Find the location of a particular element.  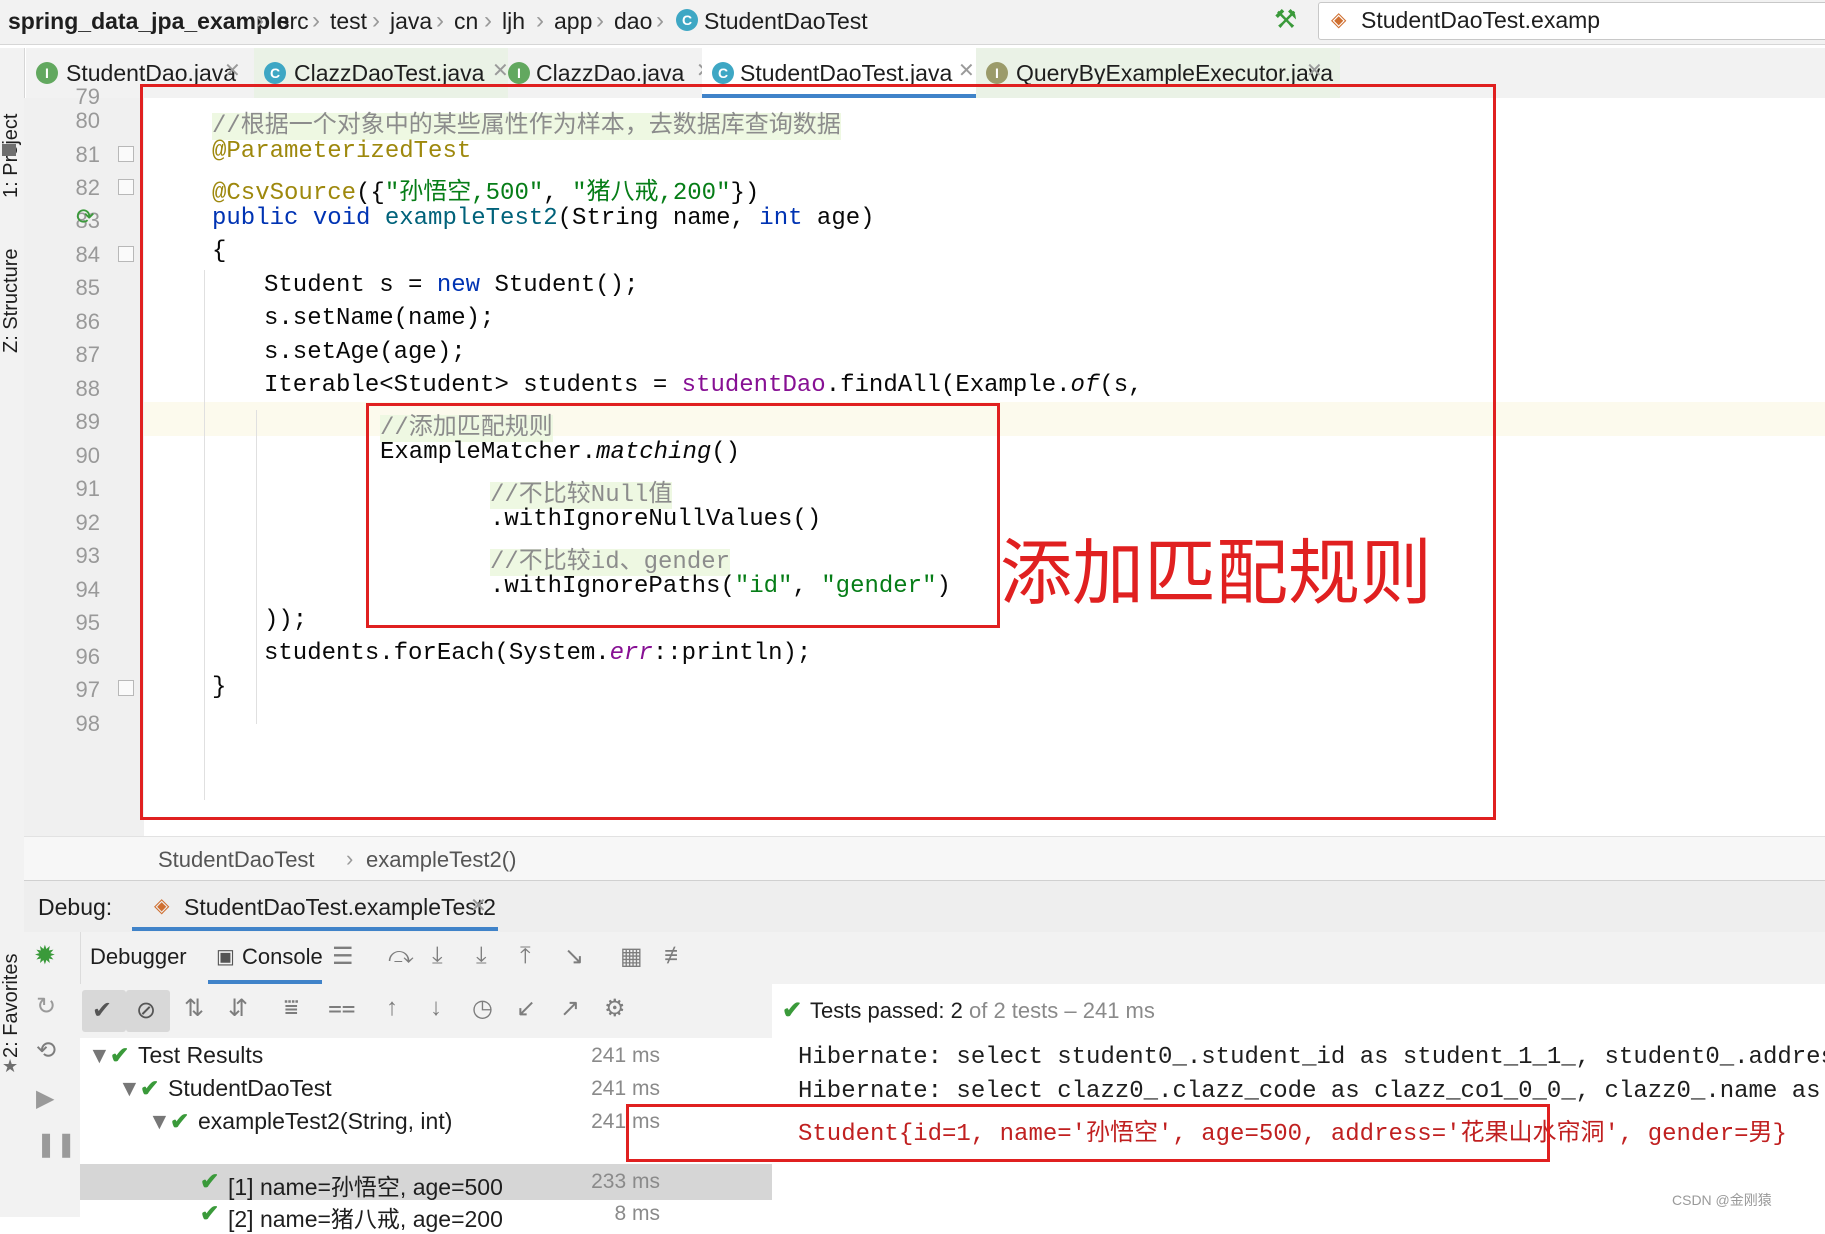

run-config-selector: ◈ StudentDaoTest.examp is located at coordinates (1571, 21).